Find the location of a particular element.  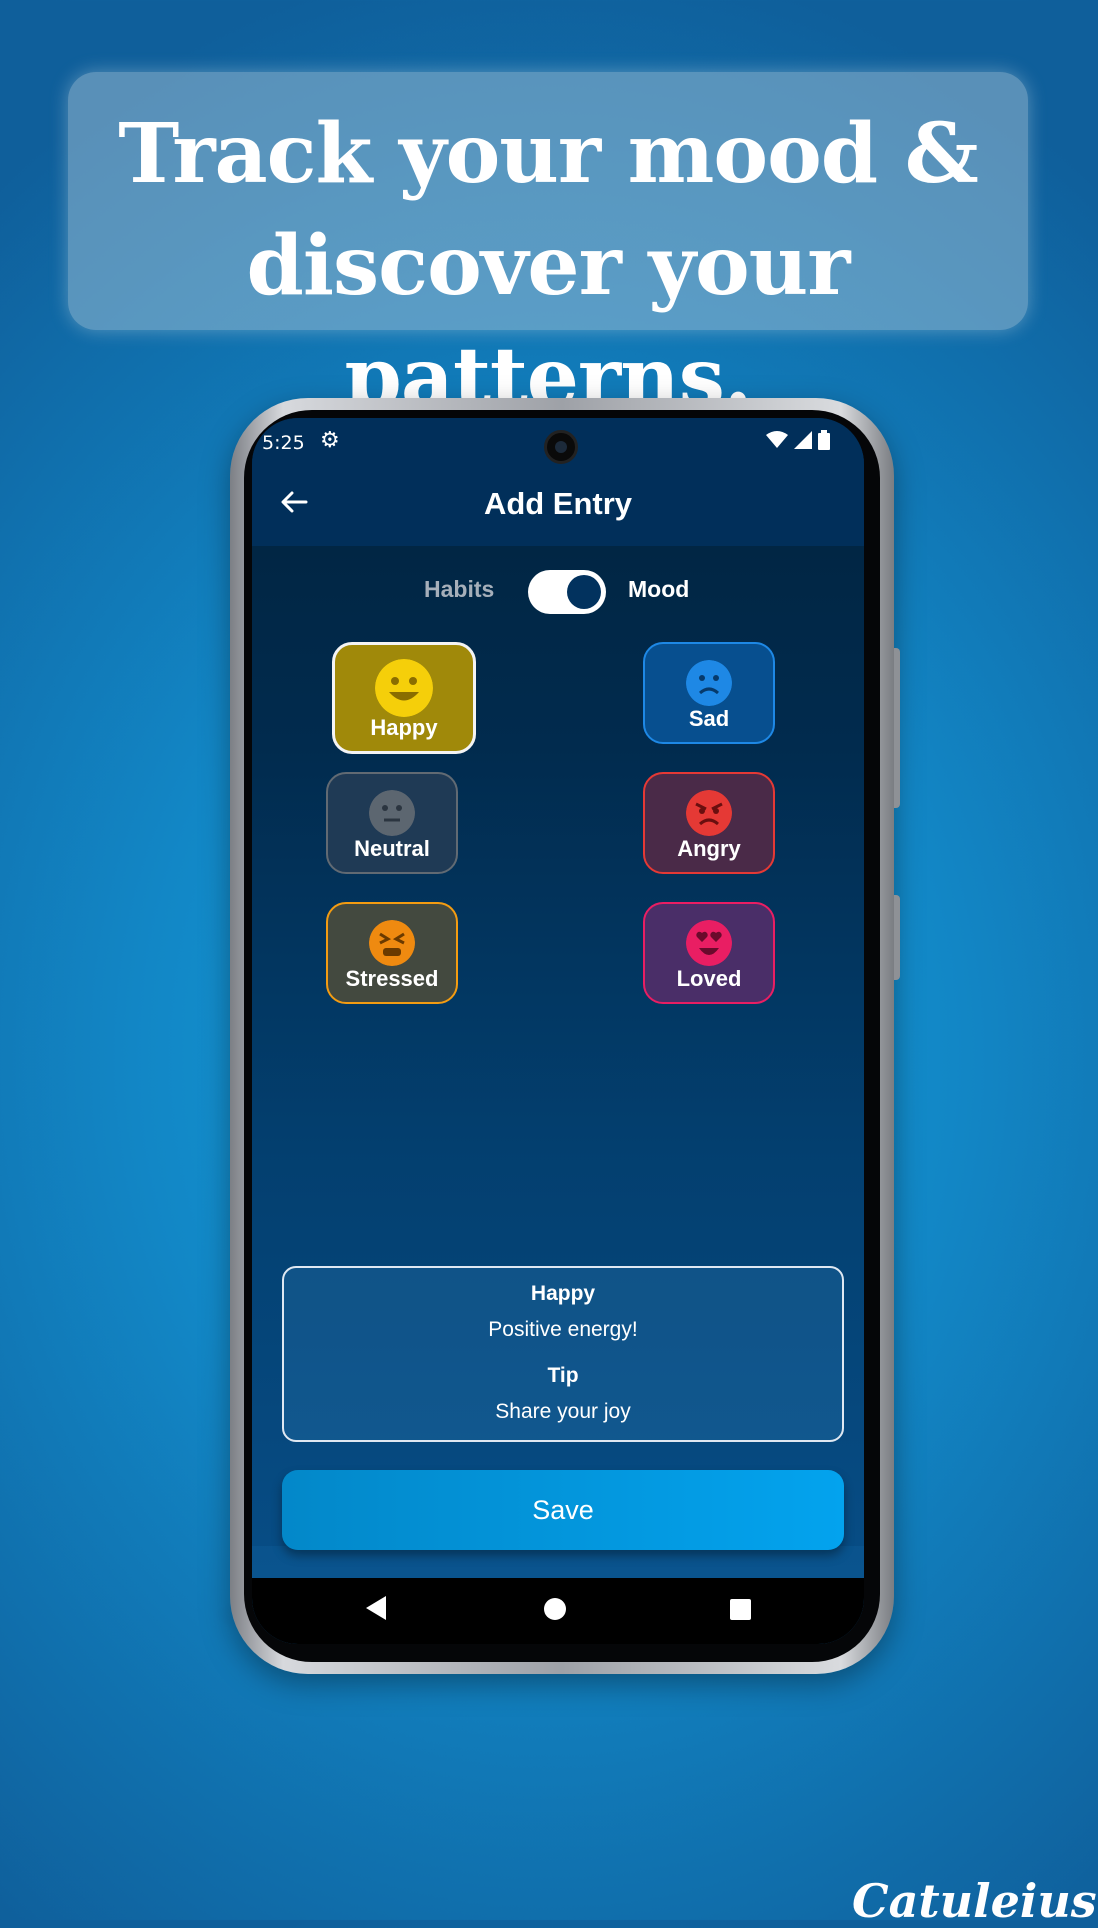

battery-icon is located at coordinates (824, 440).